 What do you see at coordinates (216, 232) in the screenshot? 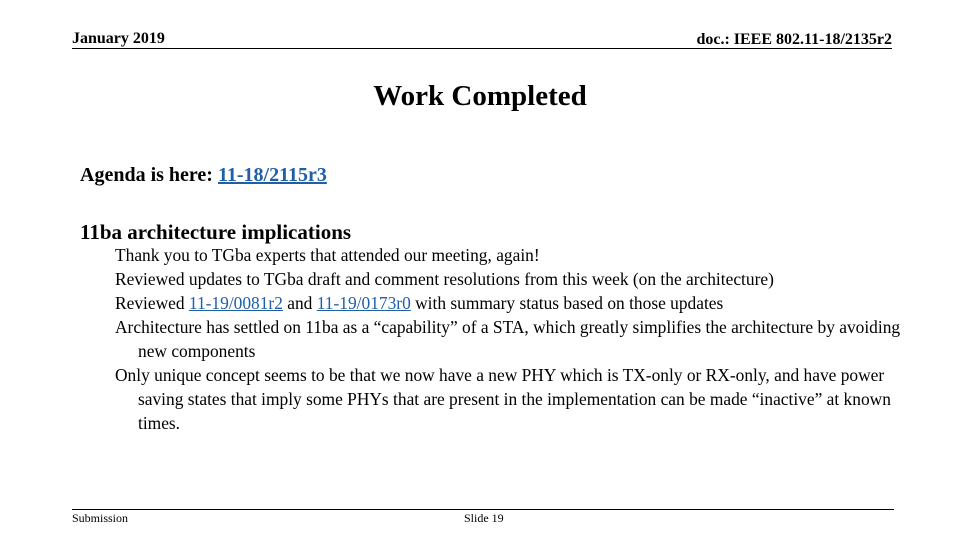
I see `section-heading: 11ba architecture implications` at bounding box center [216, 232].